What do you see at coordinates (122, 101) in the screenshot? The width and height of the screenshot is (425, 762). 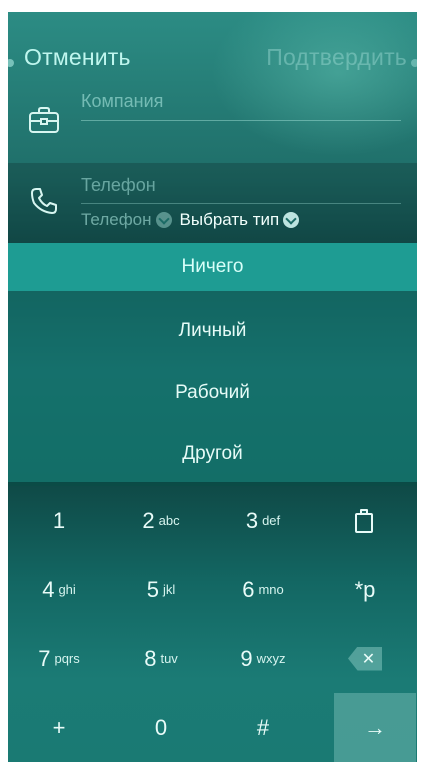 I see `company-placeholder: Компания` at bounding box center [122, 101].